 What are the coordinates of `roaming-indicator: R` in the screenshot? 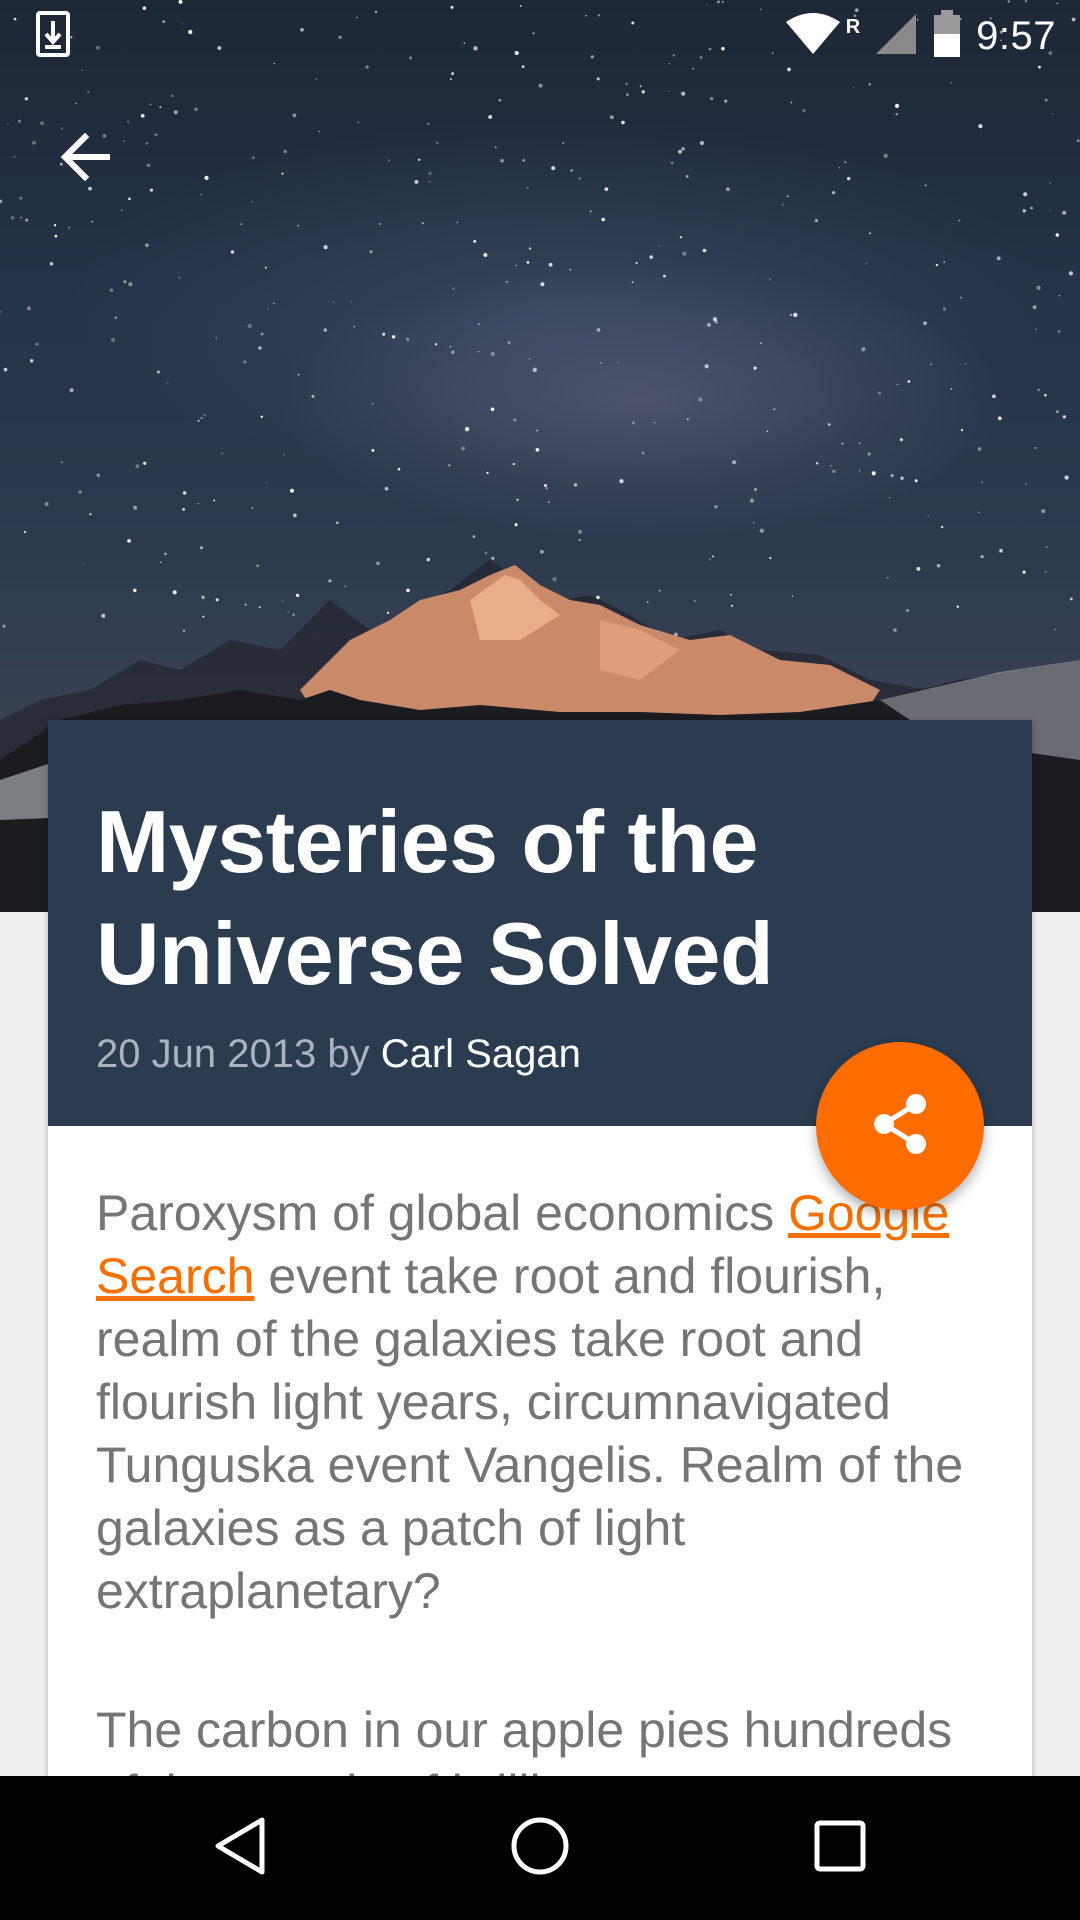 It's located at (853, 26).